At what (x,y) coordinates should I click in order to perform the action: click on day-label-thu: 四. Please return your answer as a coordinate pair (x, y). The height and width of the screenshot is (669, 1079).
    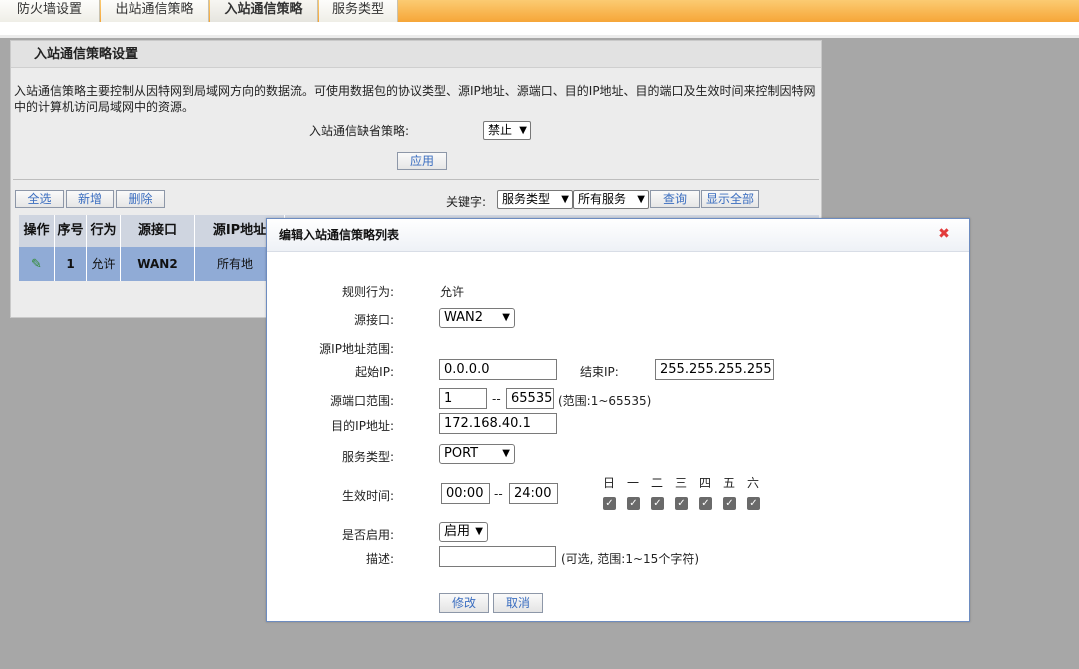
    Looking at the image, I should click on (704, 483).